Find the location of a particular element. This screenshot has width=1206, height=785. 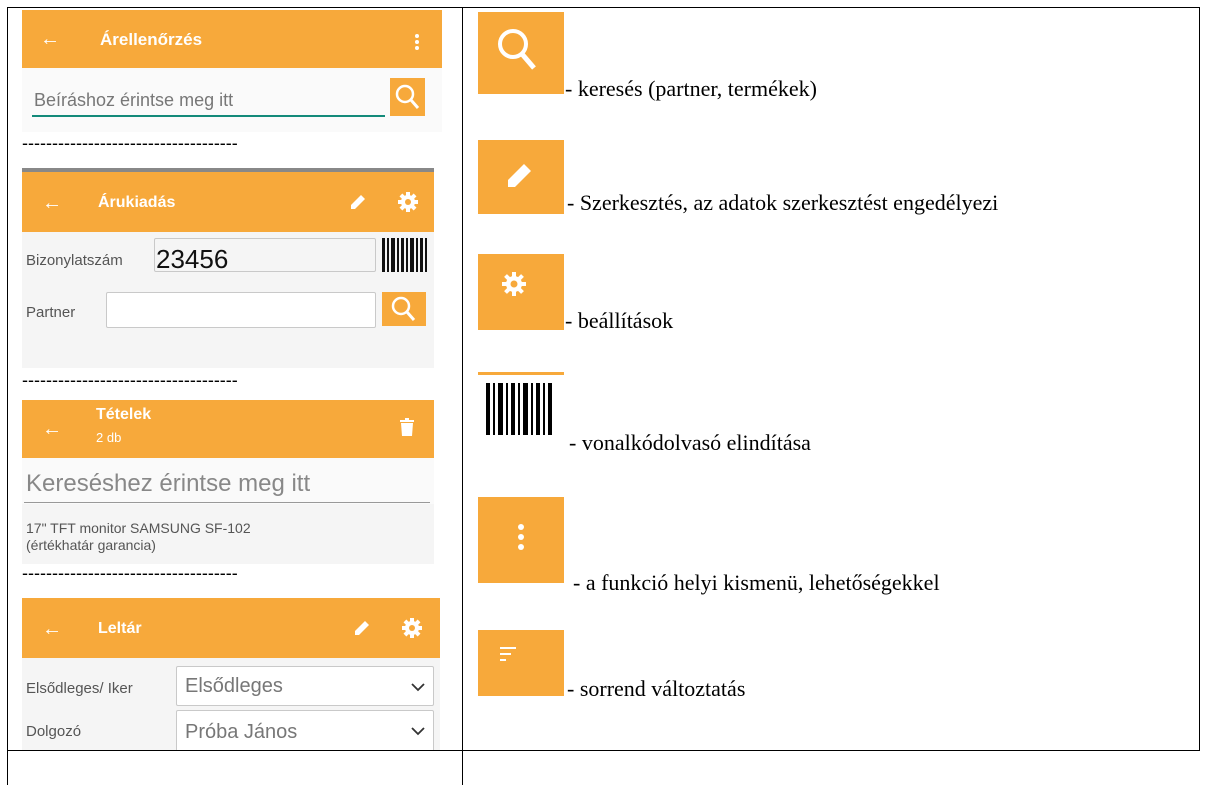

worker-label: Dolgozó is located at coordinates (54, 731).